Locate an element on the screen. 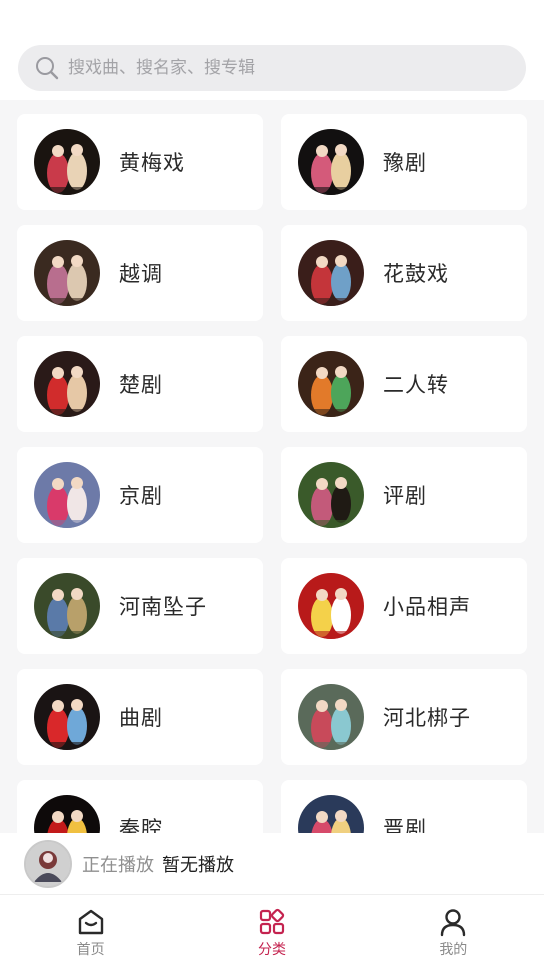  category-card: 楚剧 is located at coordinates (140, 384).